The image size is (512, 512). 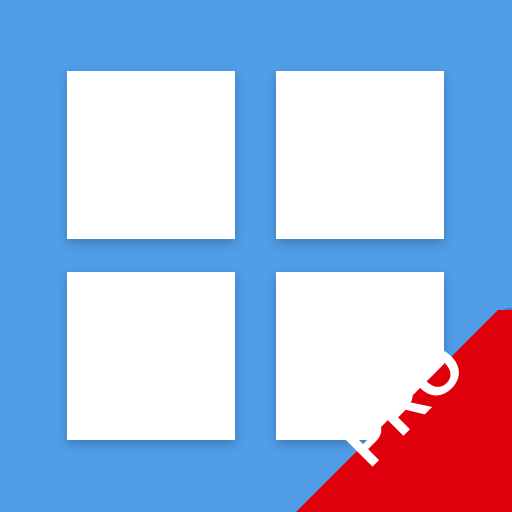 I want to click on grid-tile-top-right, so click(x=360, y=155).